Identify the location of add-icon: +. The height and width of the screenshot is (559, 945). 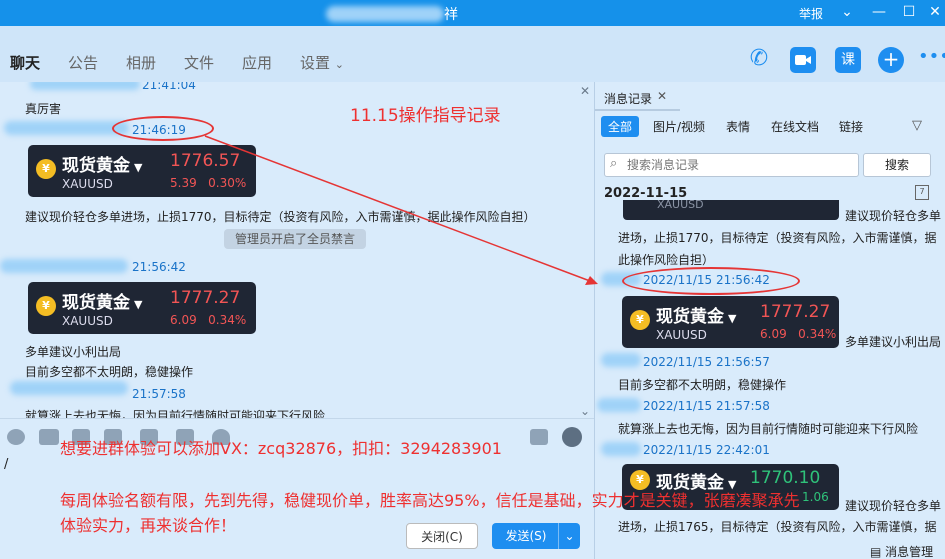
(891, 60).